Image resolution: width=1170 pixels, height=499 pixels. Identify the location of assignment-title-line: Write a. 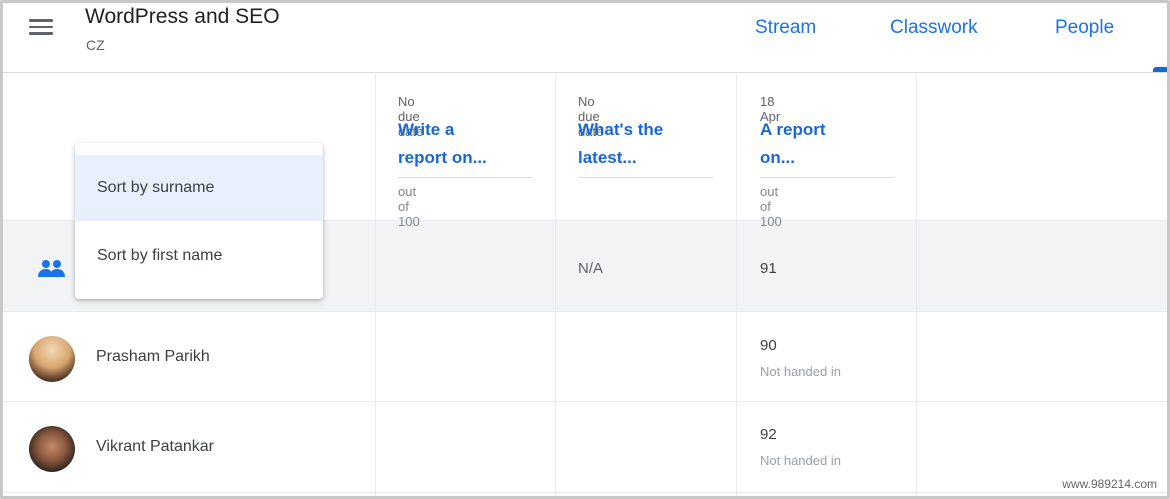
(426, 129).